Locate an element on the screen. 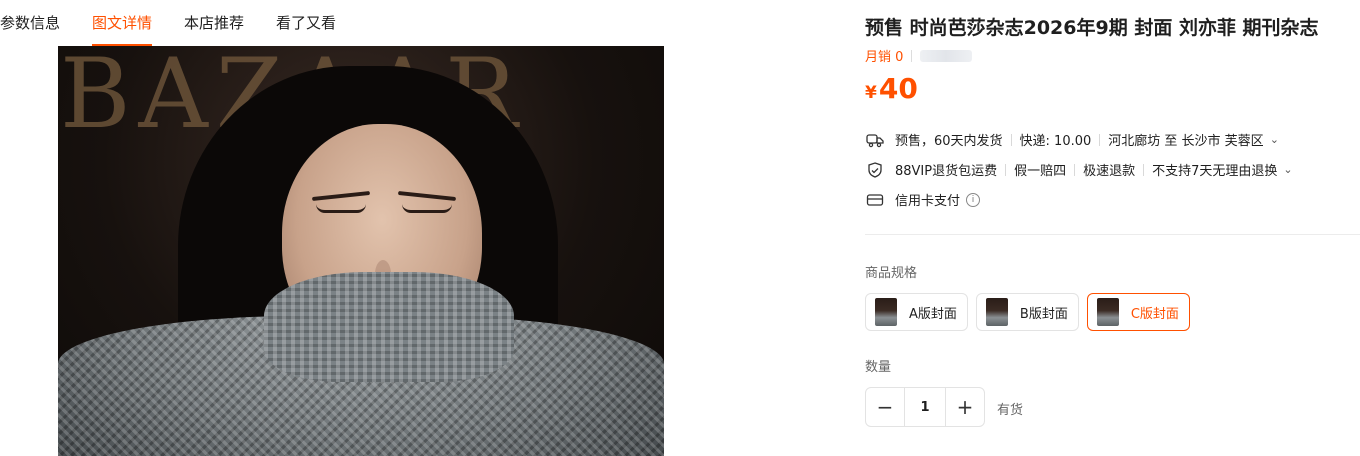  product-title: 预售 时尚芭莎杂志2026年9期 封面 刘亦菲 期刊杂志 is located at coordinates (1092, 28).